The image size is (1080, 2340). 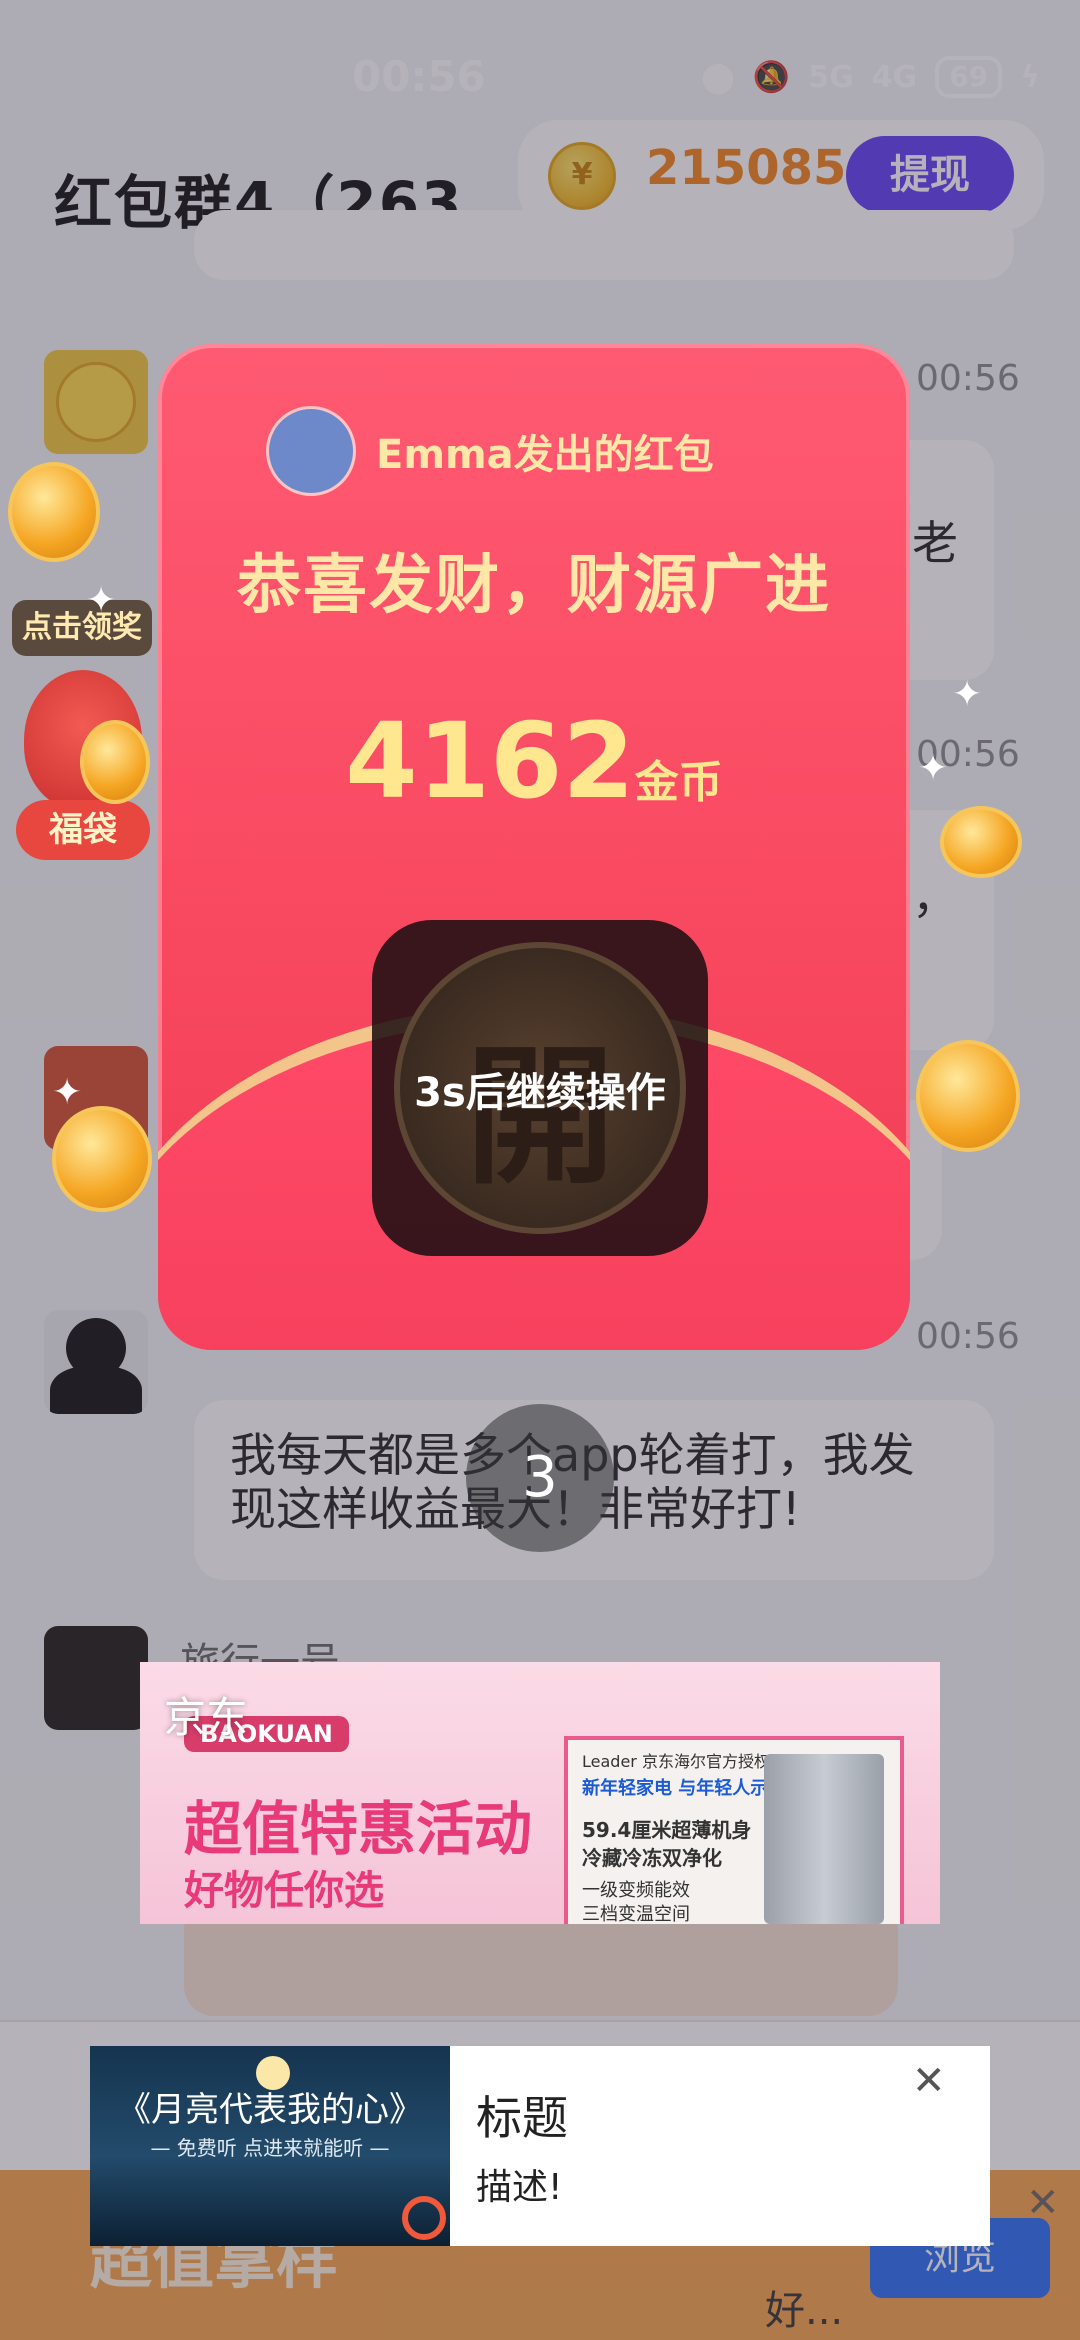 I want to click on envelope-amount: 4162金币, so click(x=534, y=761).